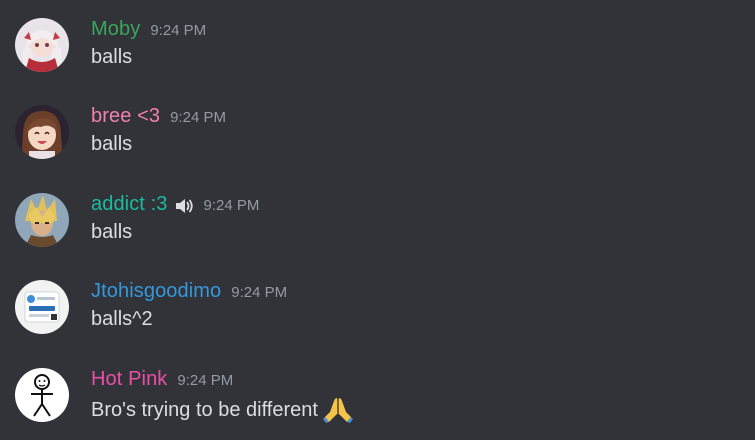  I want to click on message-content: balls^2, so click(122, 319).